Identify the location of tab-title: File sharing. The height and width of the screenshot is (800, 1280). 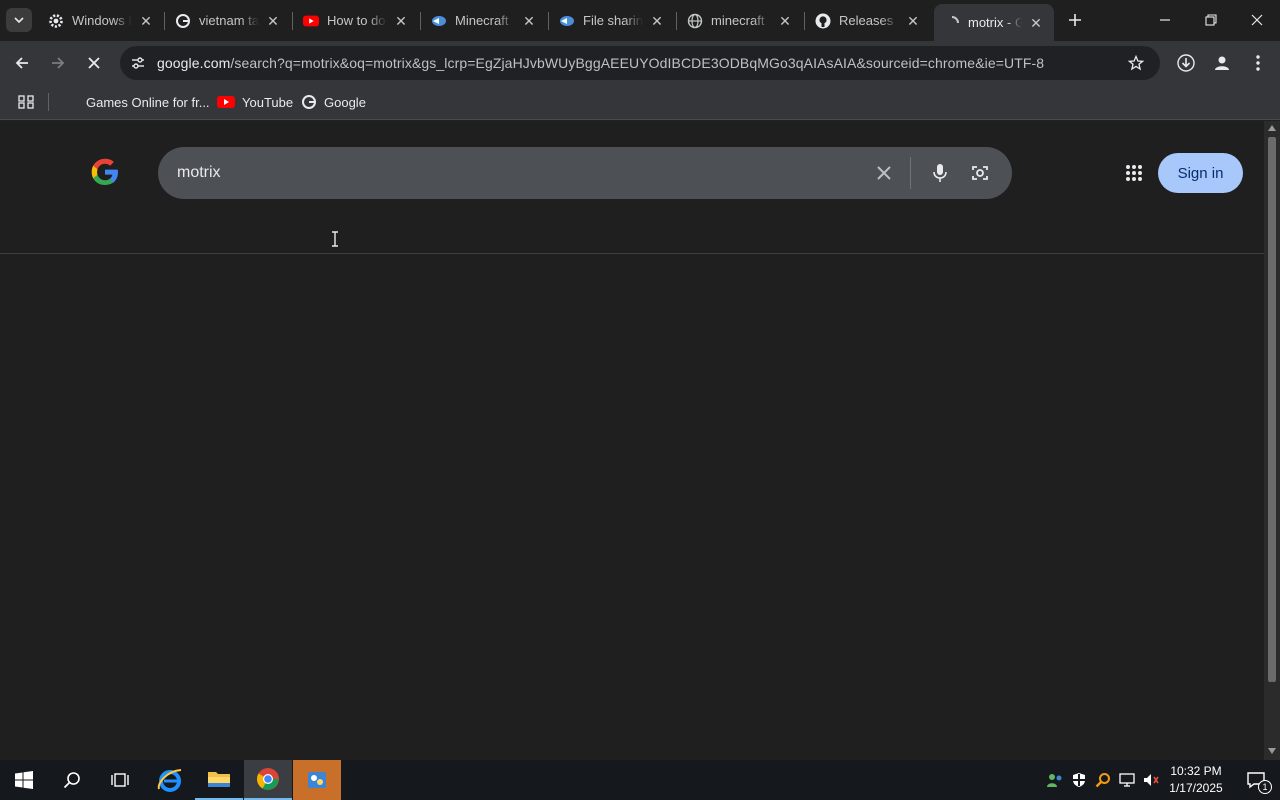
(613, 20).